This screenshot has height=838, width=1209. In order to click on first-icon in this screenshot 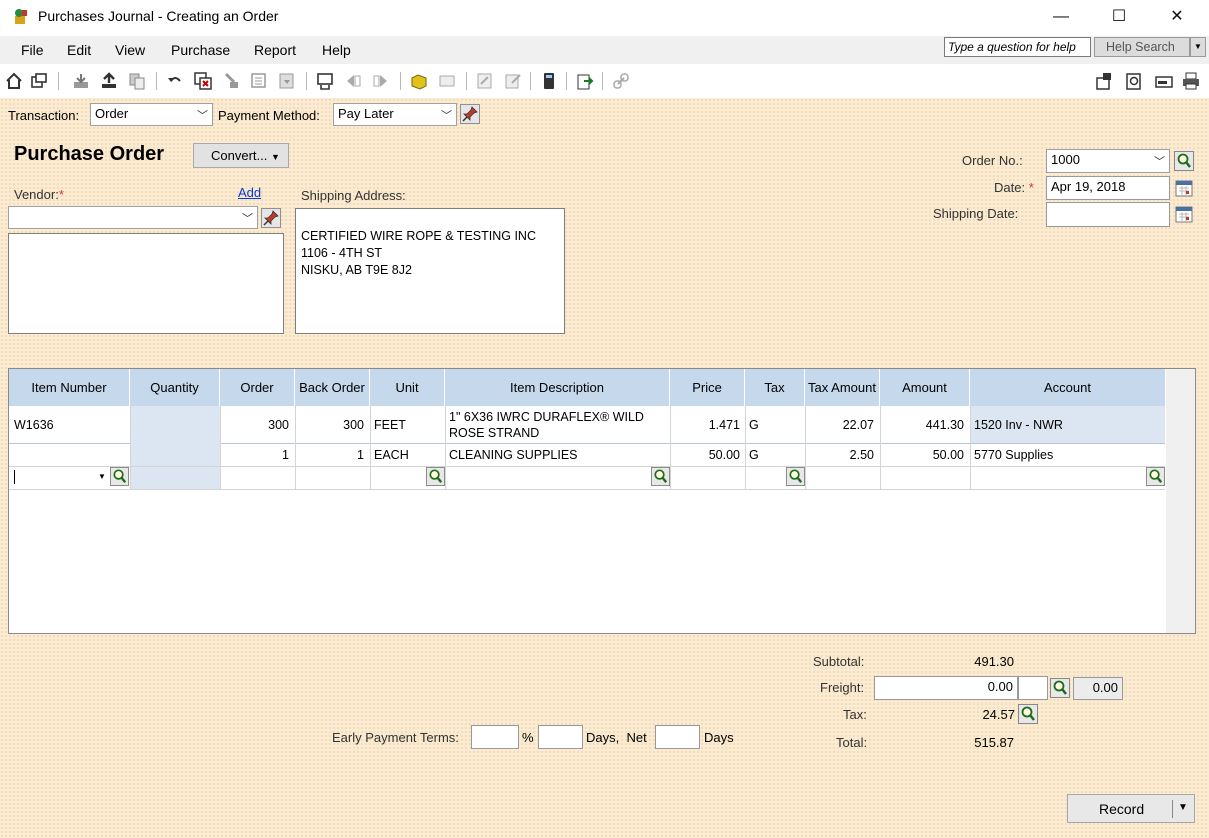, I will do `click(353, 81)`.